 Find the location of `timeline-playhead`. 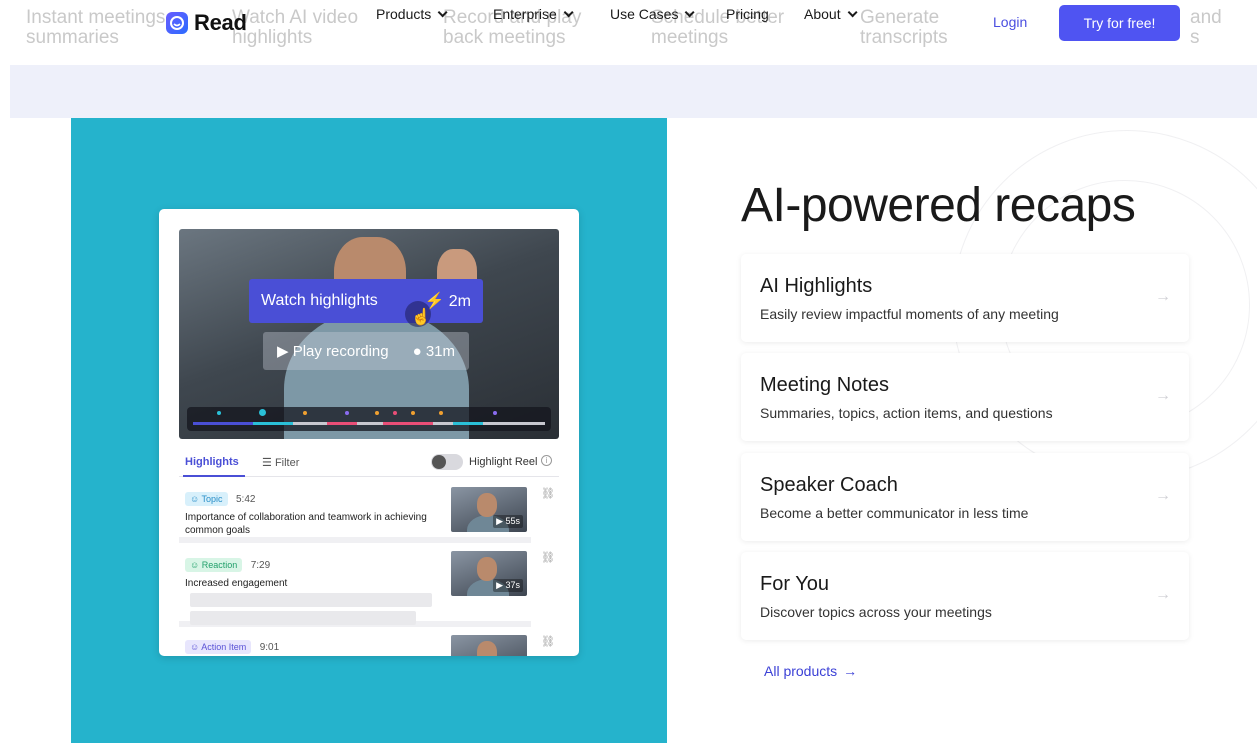

timeline-playhead is located at coordinates (262, 412).